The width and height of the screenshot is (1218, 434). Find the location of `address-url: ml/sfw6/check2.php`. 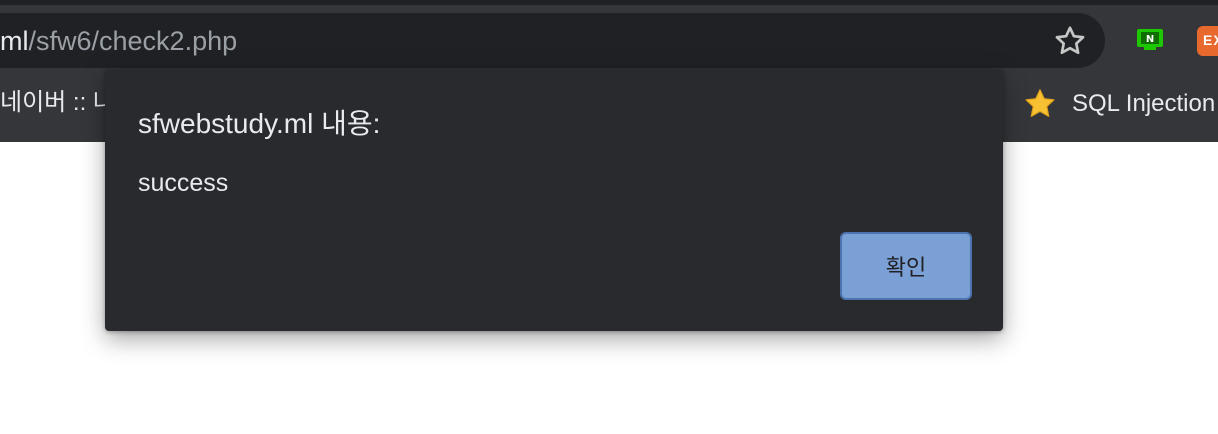

address-url: ml/sfw6/check2.php is located at coordinates (118, 41).